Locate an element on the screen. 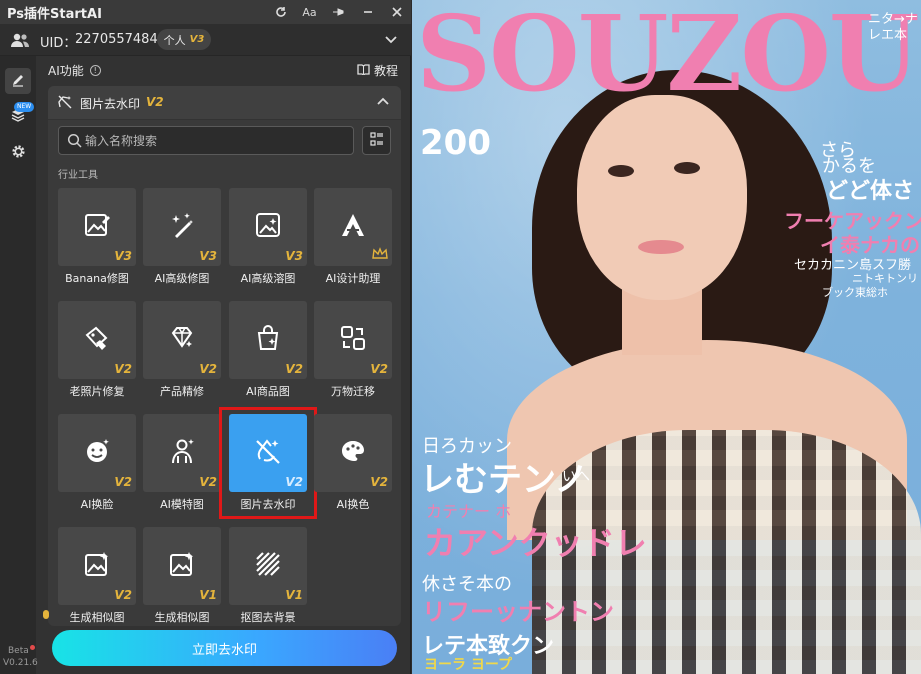 This screenshot has width=921, height=674. right-eye is located at coordinates (687, 168).